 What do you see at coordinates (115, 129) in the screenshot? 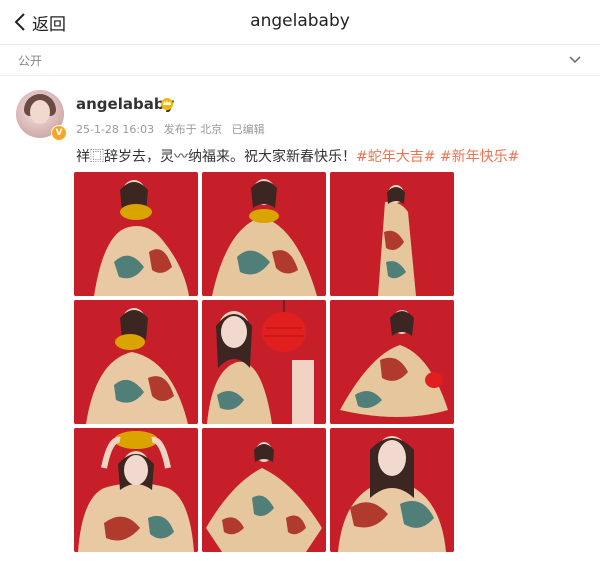
I see `post-date: 25-1-28 16:03` at bounding box center [115, 129].